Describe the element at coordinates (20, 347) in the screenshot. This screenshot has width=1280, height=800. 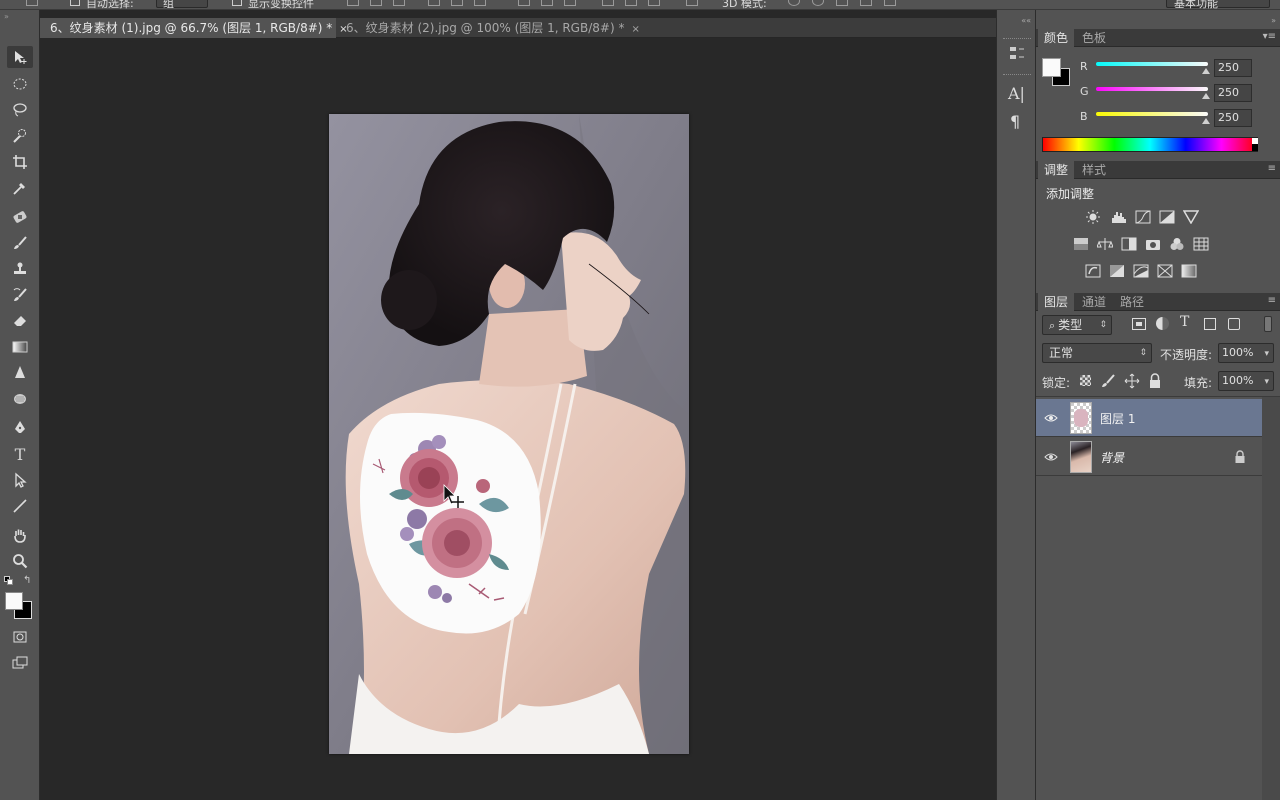
I see `gradient-tool-icon` at that location.